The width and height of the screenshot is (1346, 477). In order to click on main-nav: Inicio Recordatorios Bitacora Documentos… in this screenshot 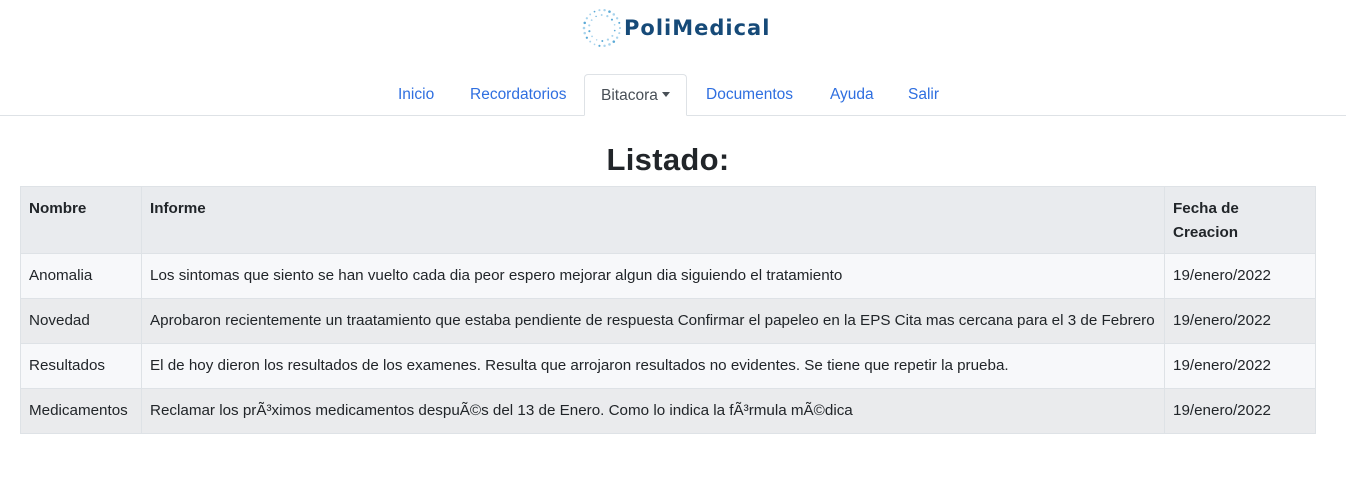, I will do `click(673, 95)`.